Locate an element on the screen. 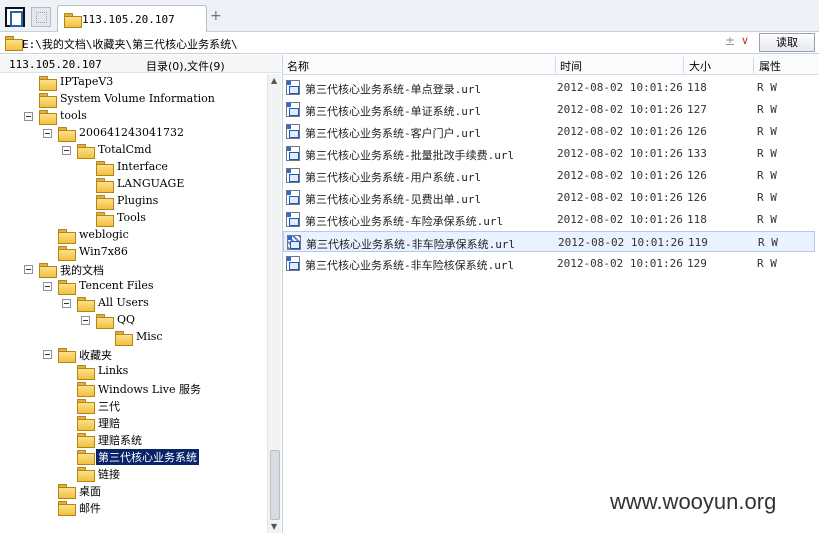  tree-item-label: weblogic is located at coordinates (104, 234).